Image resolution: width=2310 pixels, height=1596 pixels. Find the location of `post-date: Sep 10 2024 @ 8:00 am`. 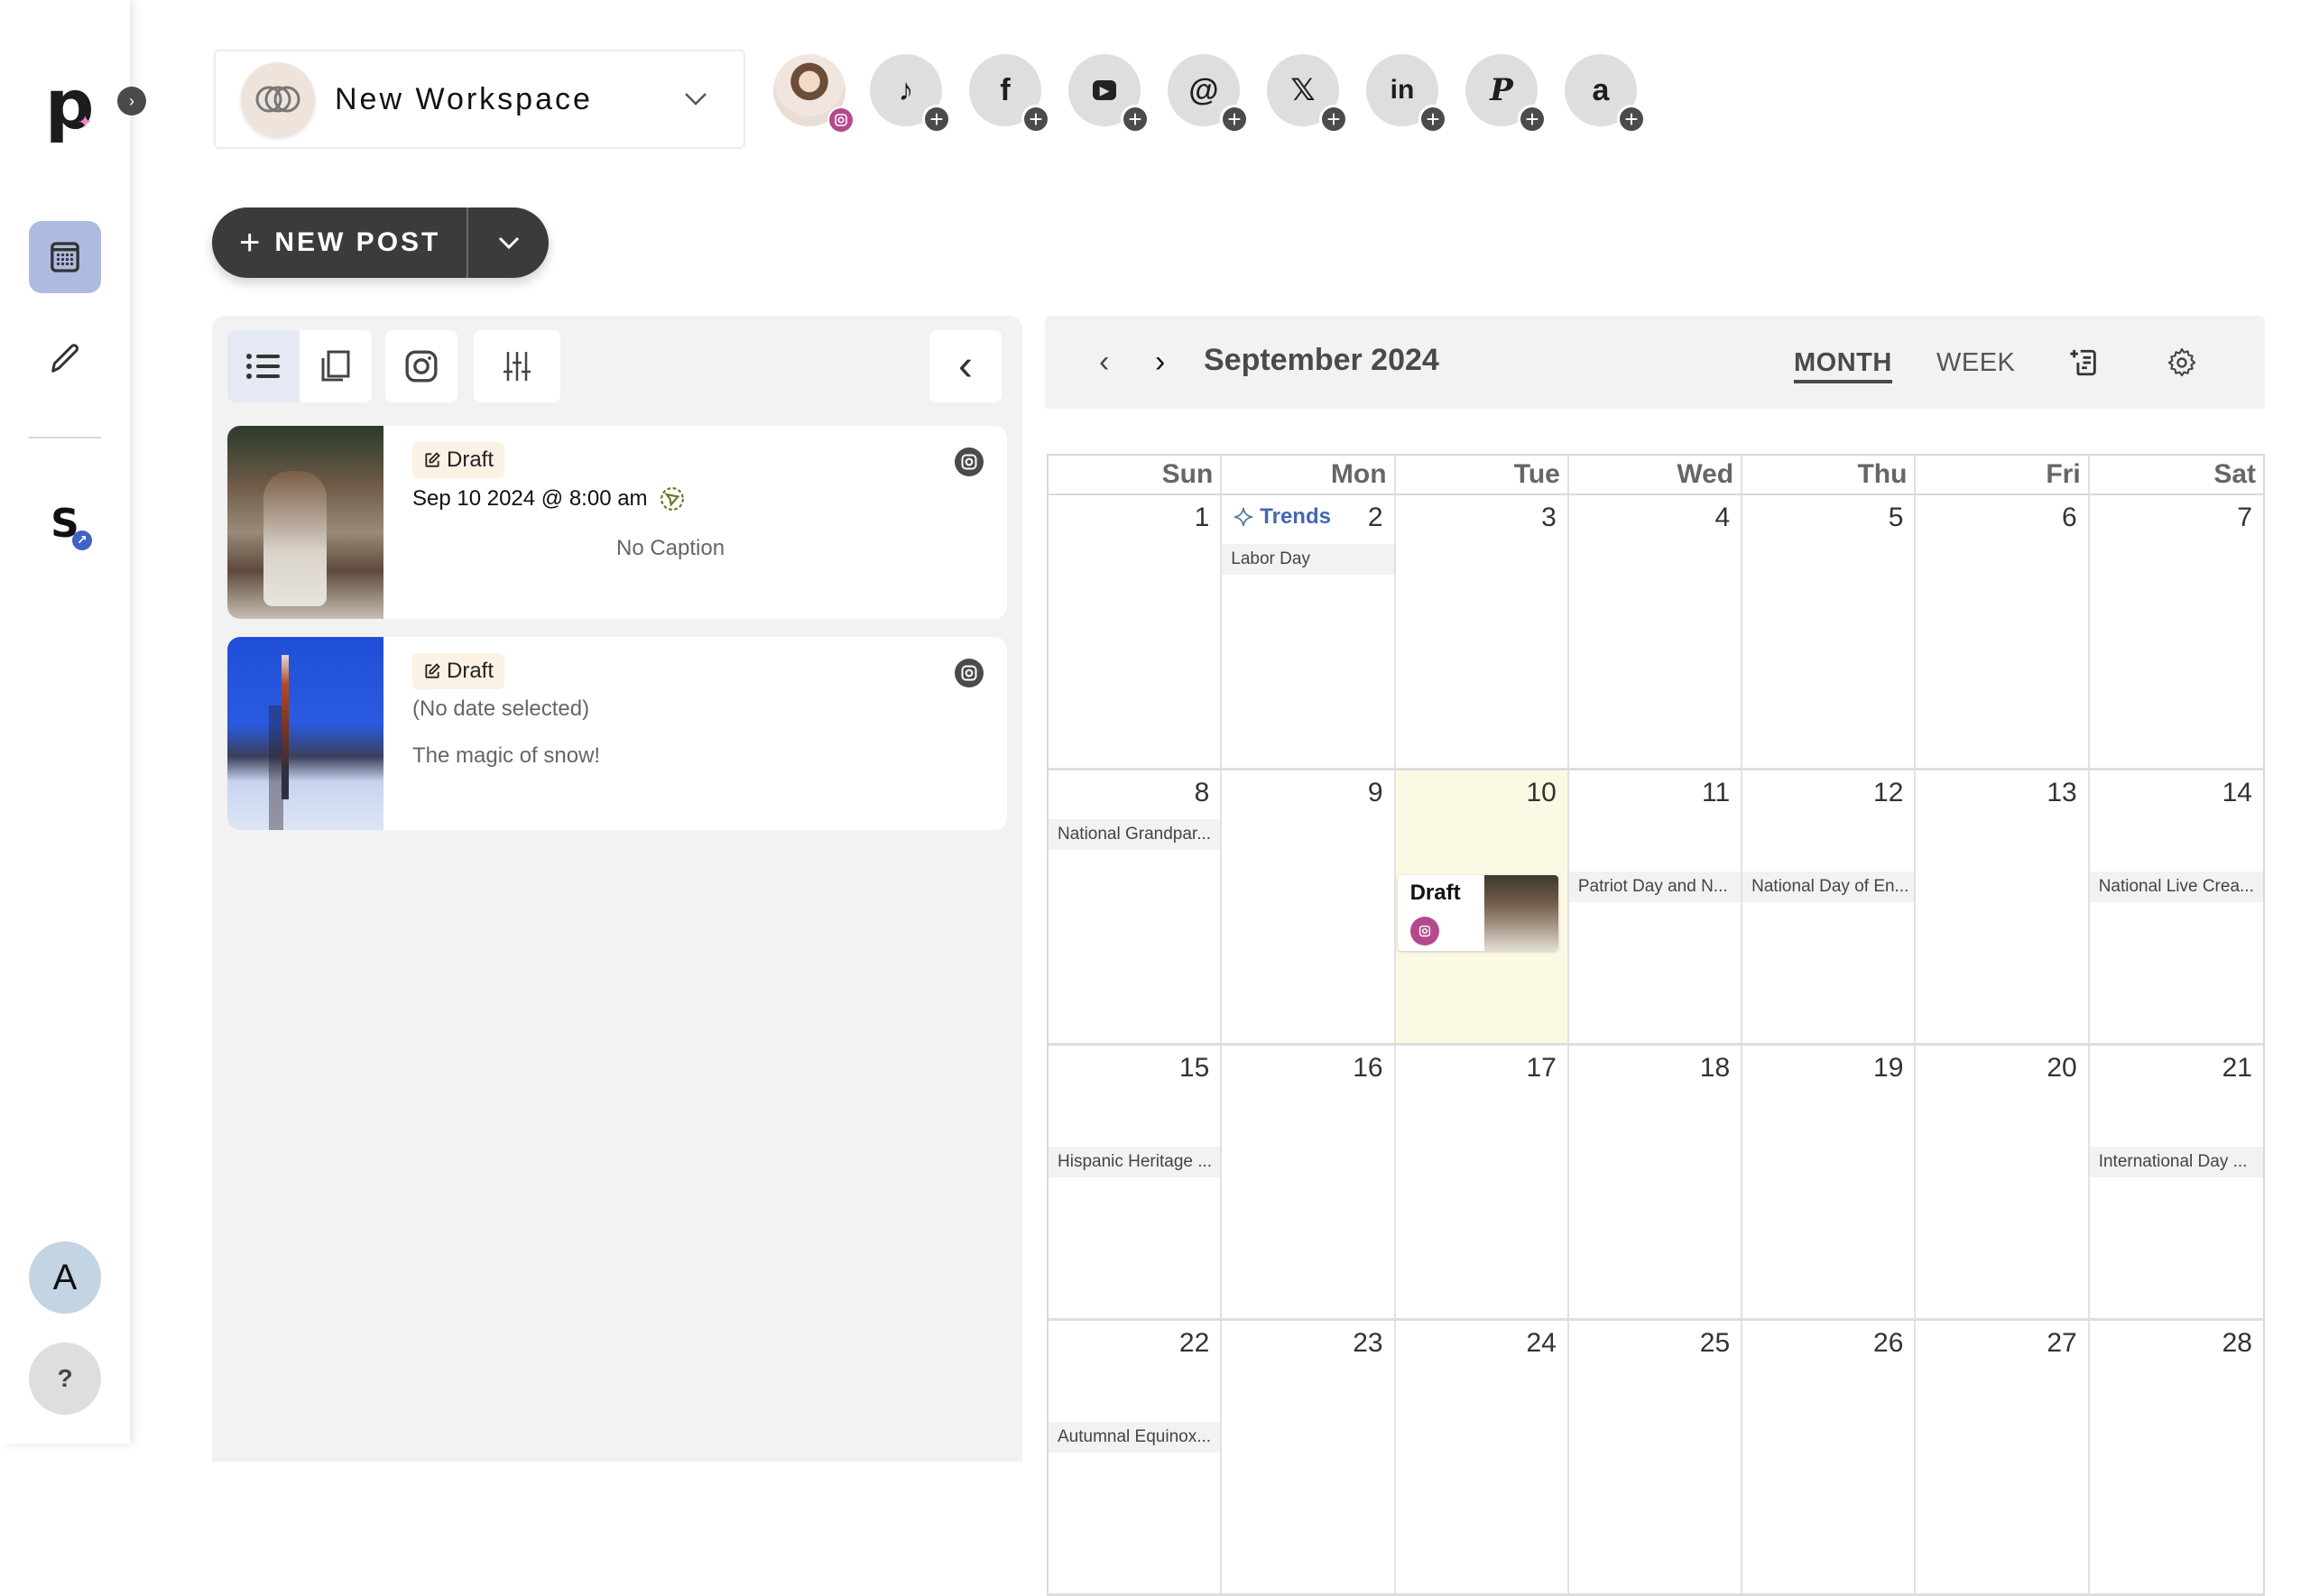

post-date: Sep 10 2024 @ 8:00 am is located at coordinates (549, 499).